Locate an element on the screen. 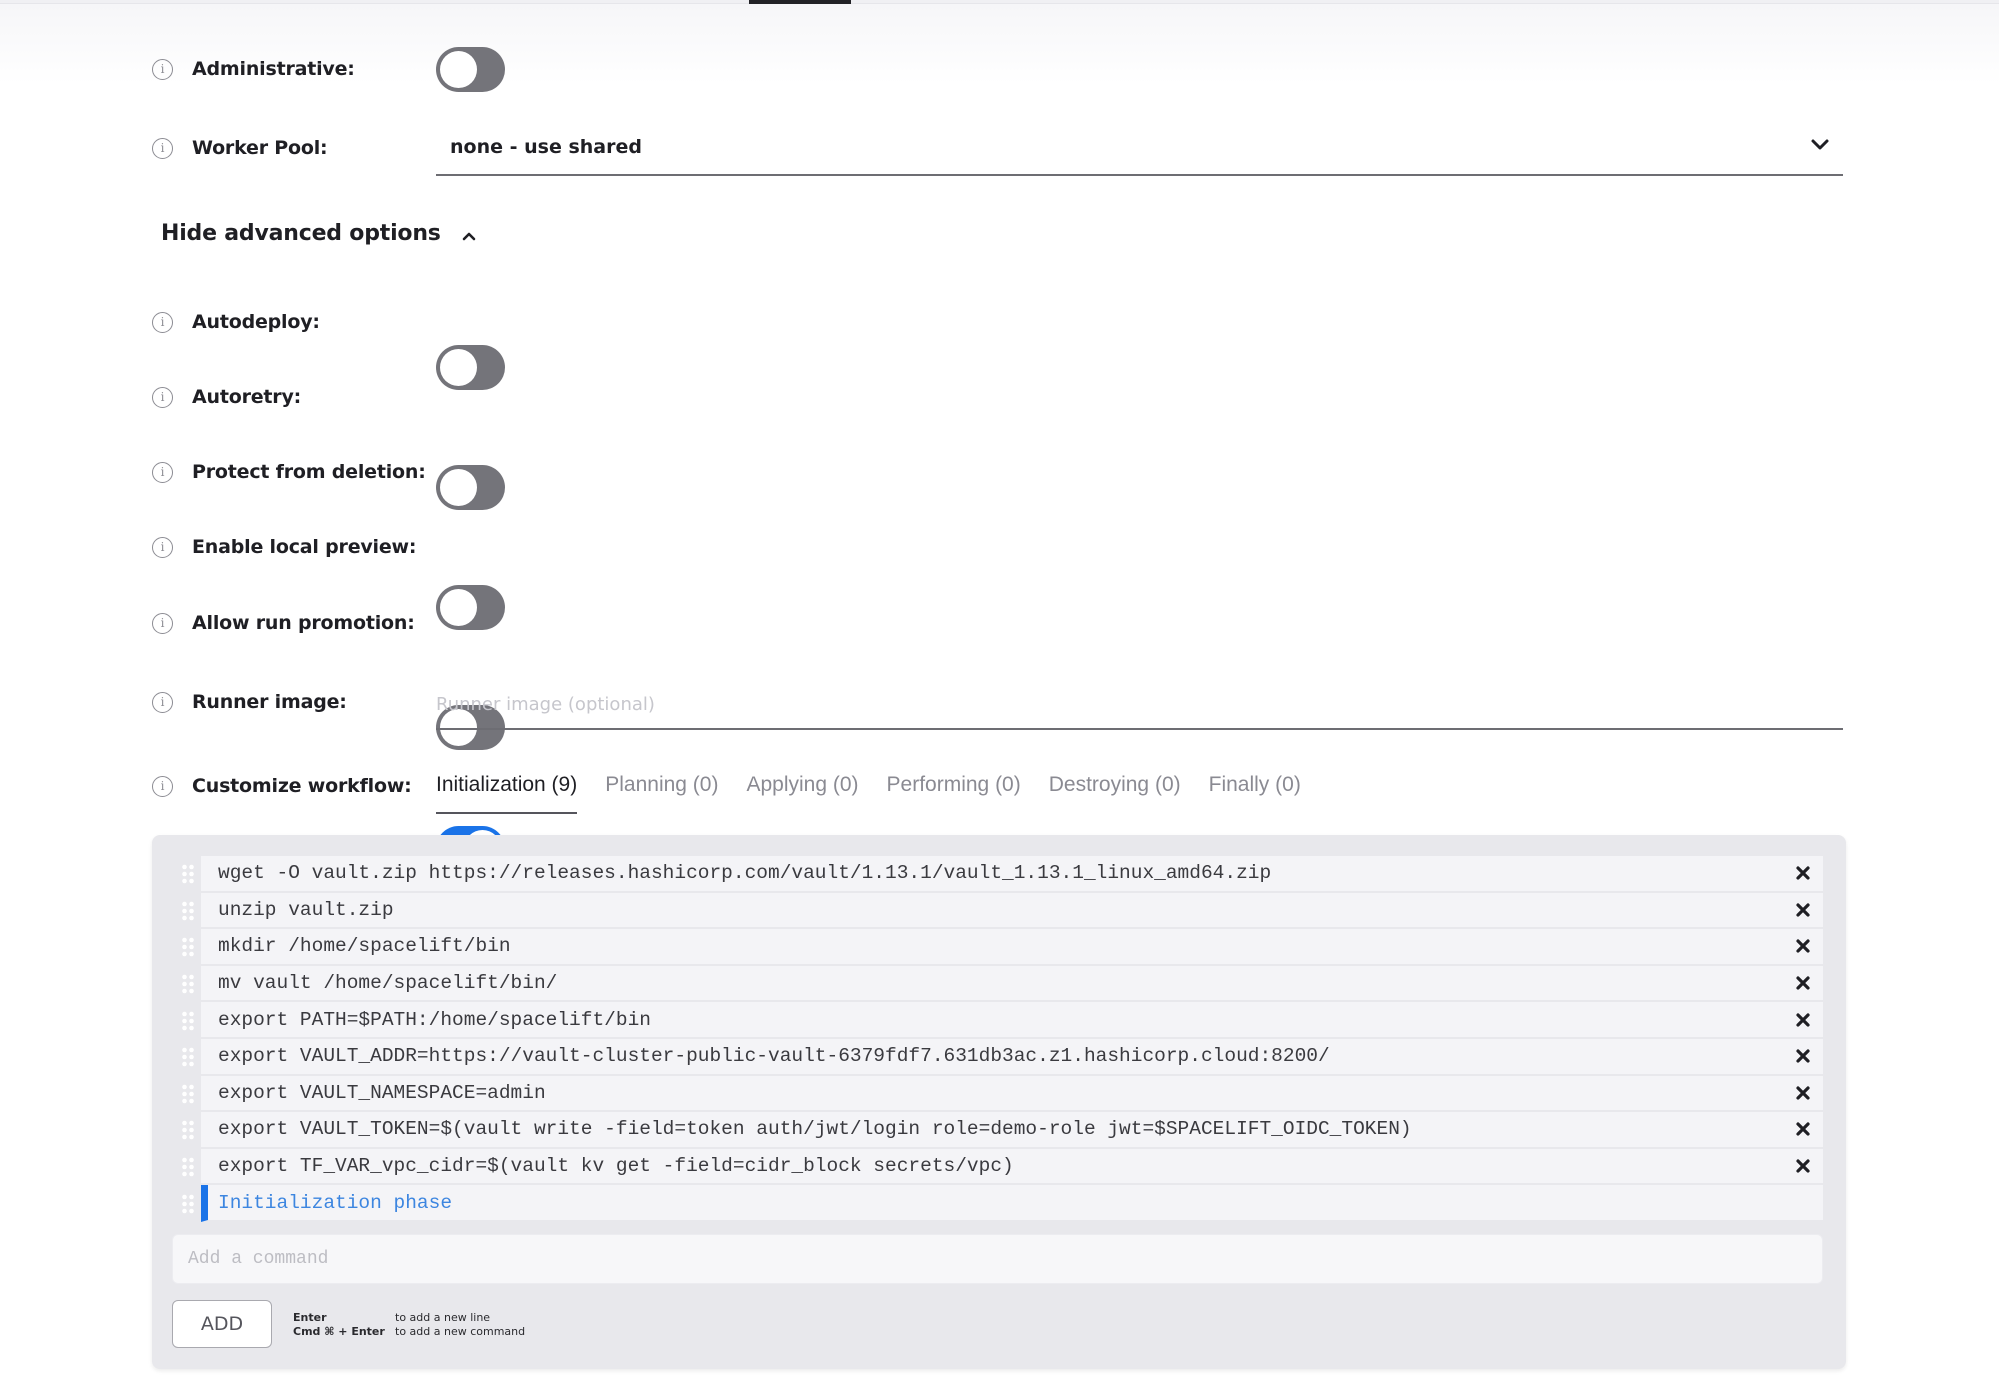 This screenshot has height=1389, width=1999. hint-action: to add a new command is located at coordinates (460, 1331).